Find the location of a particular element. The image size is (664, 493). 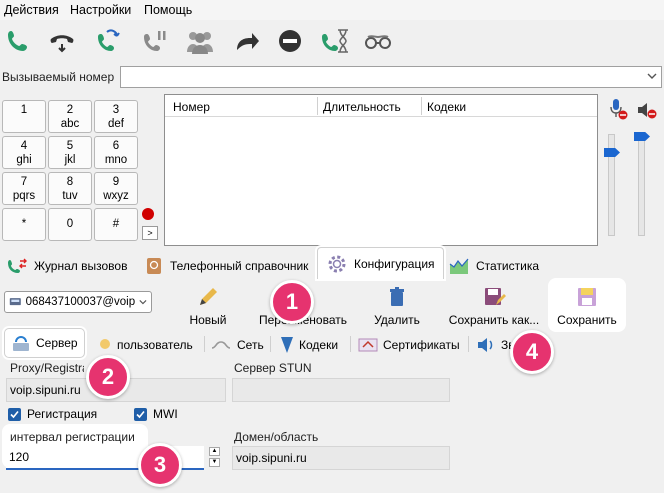

key-8: 8 tuv is located at coordinates (70, 188).